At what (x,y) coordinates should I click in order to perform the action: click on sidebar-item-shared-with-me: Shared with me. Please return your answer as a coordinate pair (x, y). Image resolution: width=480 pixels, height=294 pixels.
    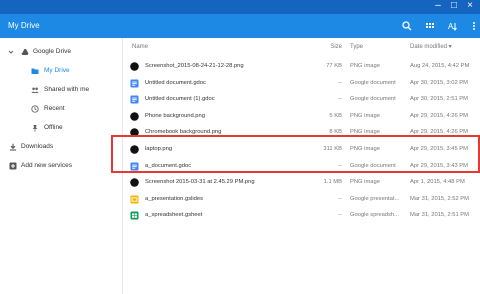
    Looking at the image, I should click on (61, 90).